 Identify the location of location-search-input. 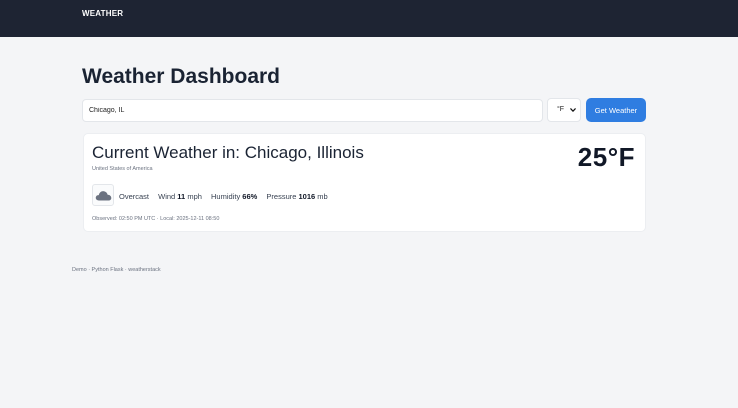
(312, 110).